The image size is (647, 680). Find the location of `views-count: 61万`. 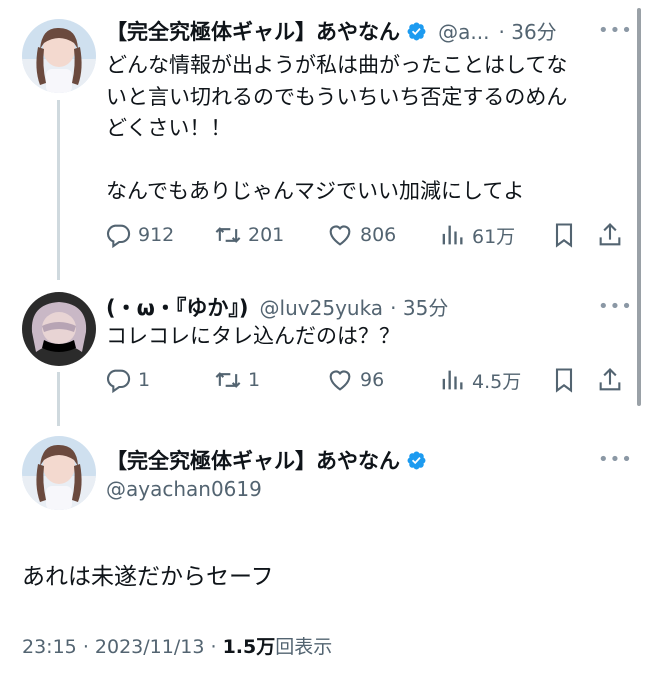

views-count: 61万 is located at coordinates (494, 236).